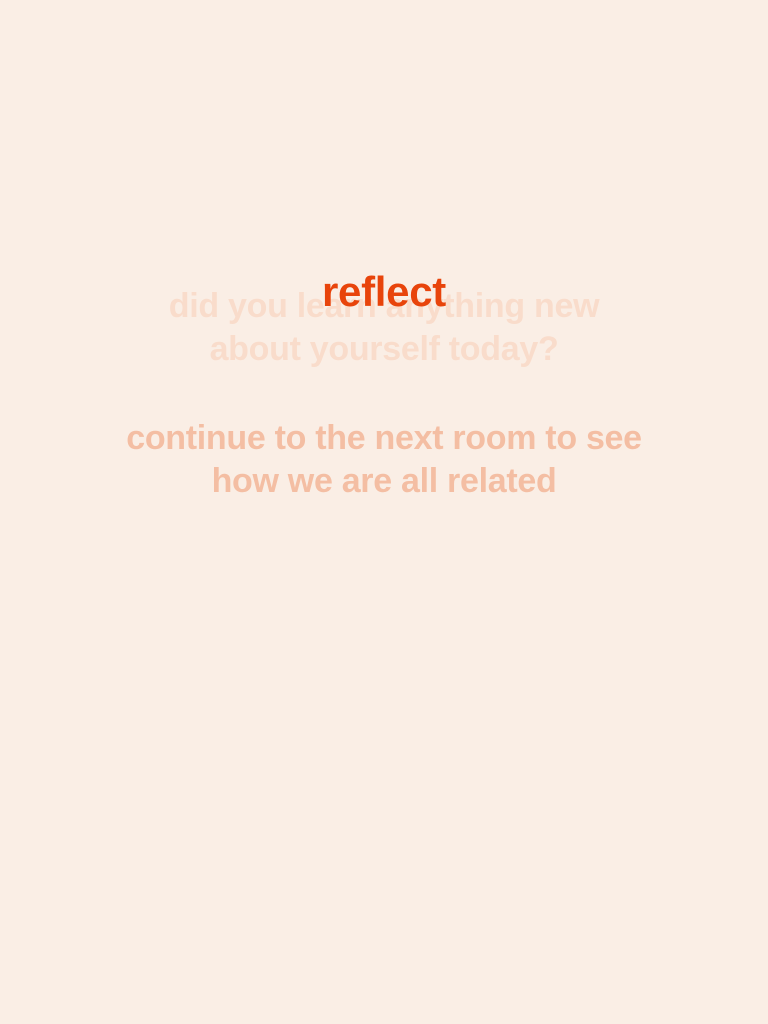 The height and width of the screenshot is (1024, 768). Describe the element at coordinates (384, 291) in the screenshot. I see `page-title: reflect` at that location.